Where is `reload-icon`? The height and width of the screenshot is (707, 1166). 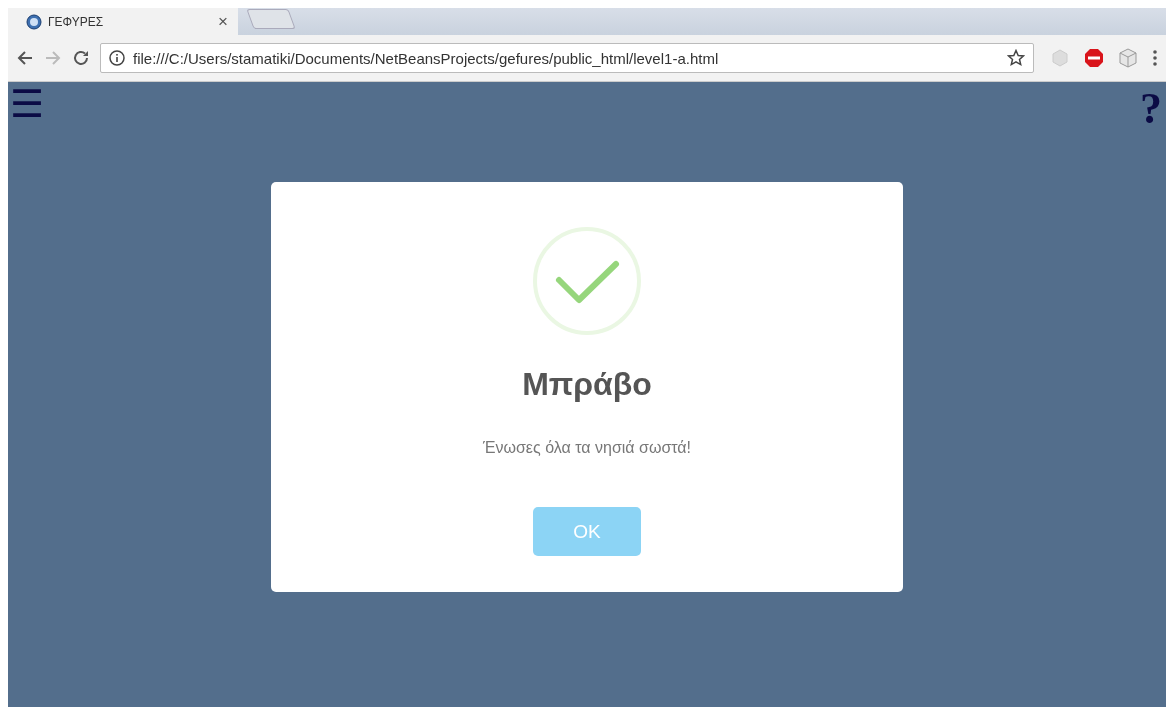 reload-icon is located at coordinates (81, 58).